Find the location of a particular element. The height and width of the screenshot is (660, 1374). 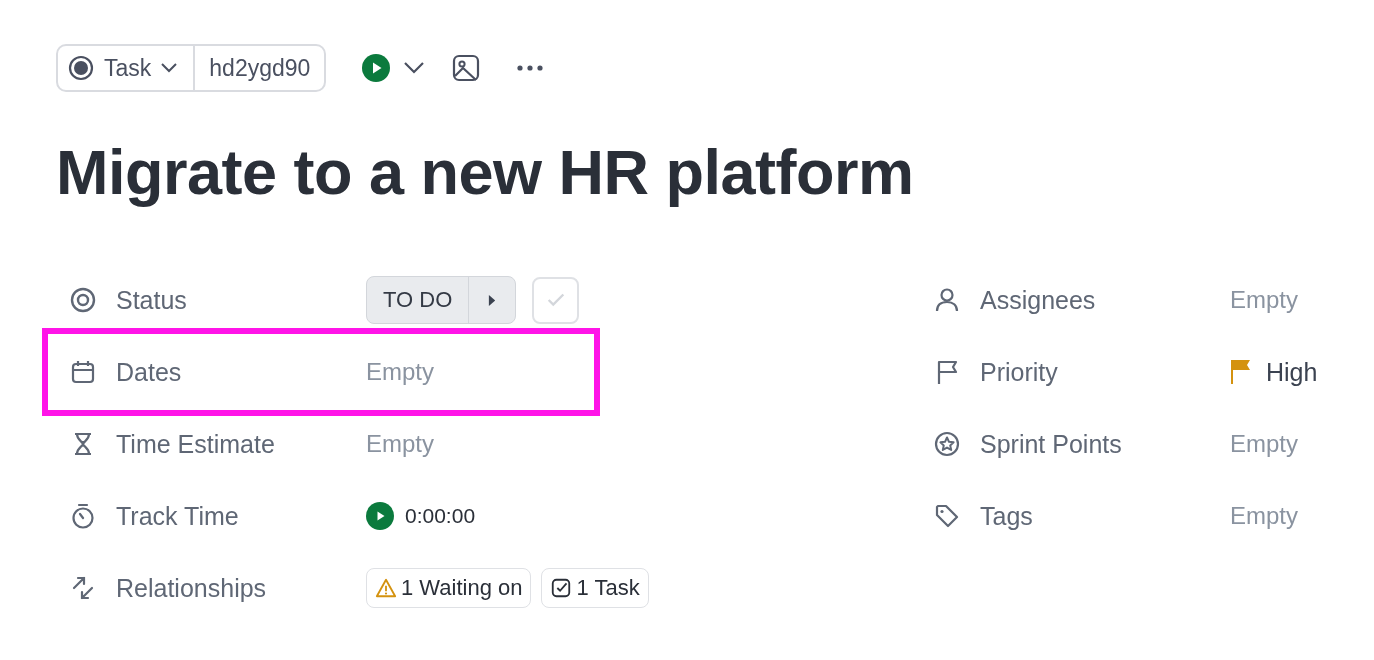

priority-value: High is located at coordinates (1292, 372).